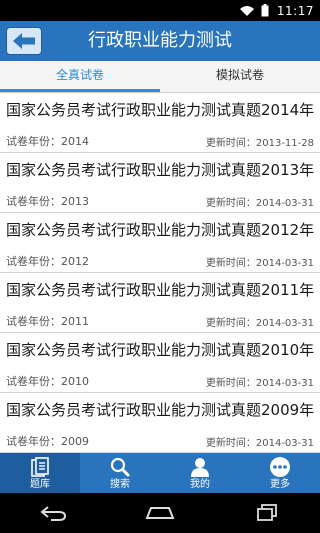  I want to click on nav-mine: 我的, so click(200, 473).